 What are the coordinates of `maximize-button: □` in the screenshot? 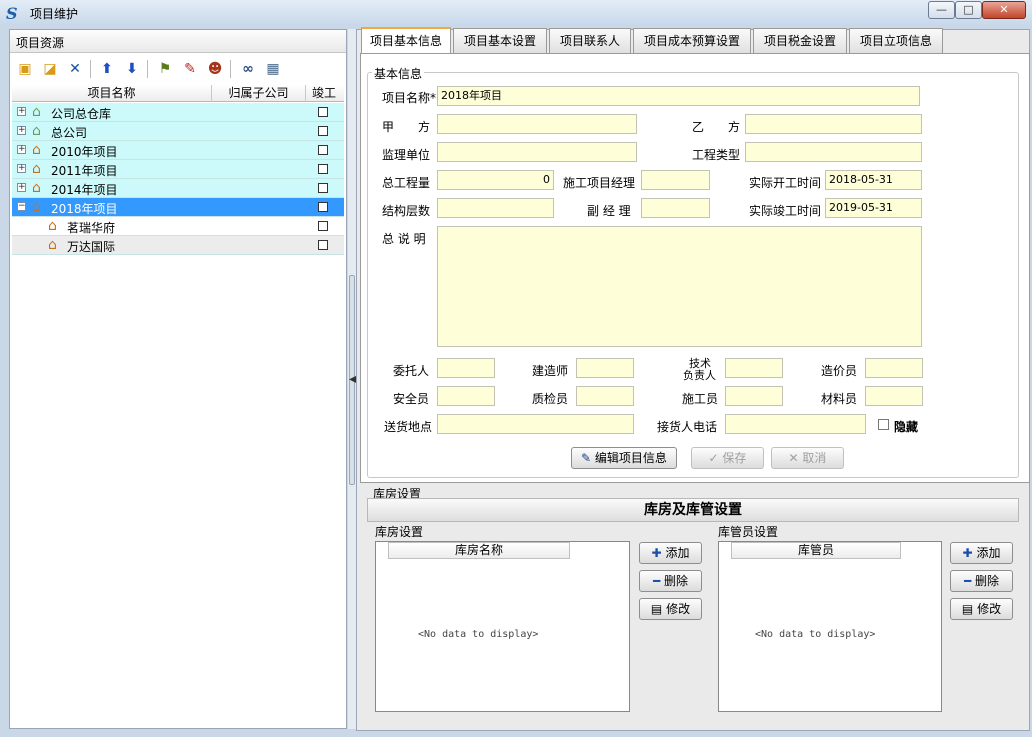 It's located at (968, 10).